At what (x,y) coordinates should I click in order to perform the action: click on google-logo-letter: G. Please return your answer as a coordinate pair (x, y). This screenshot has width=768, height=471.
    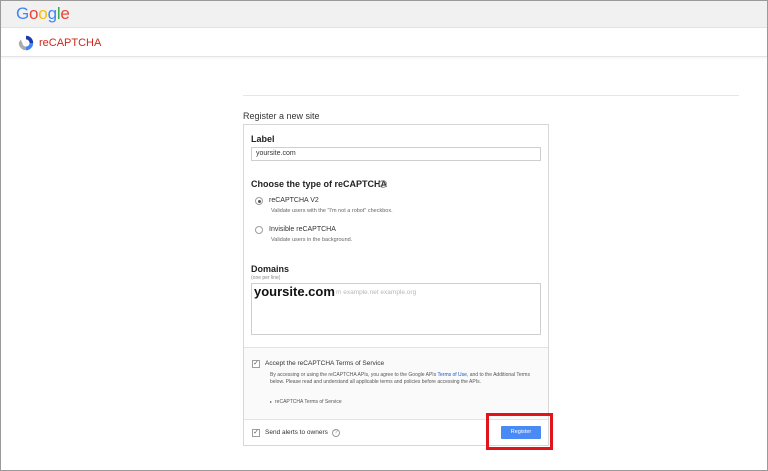
    Looking at the image, I should click on (23, 13).